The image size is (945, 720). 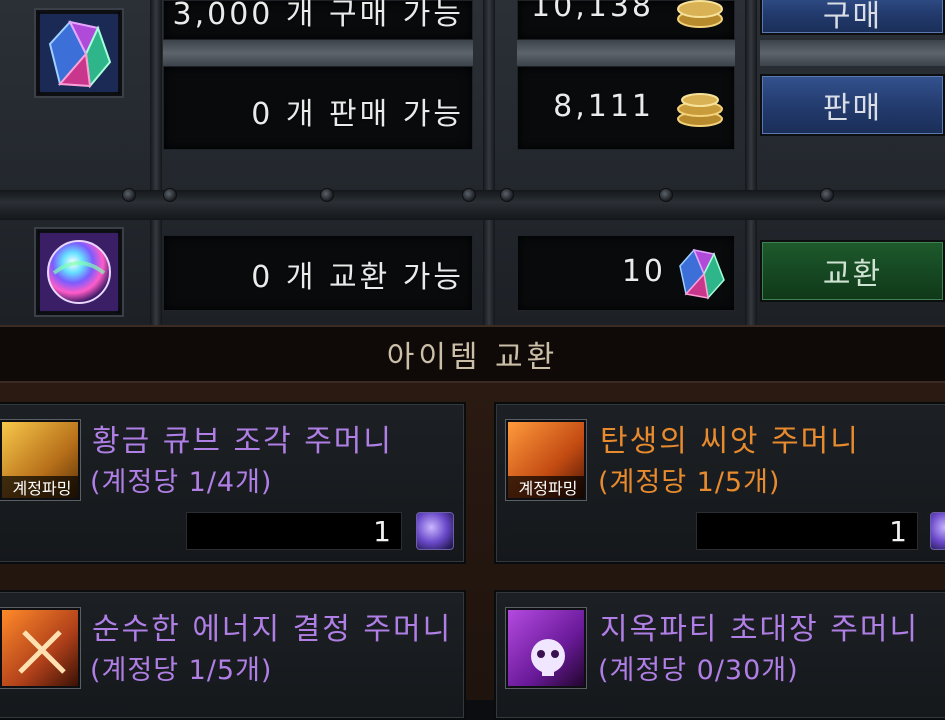 I want to click on item-title: 순수한 에너지 결정 주머니, so click(x=272, y=629).